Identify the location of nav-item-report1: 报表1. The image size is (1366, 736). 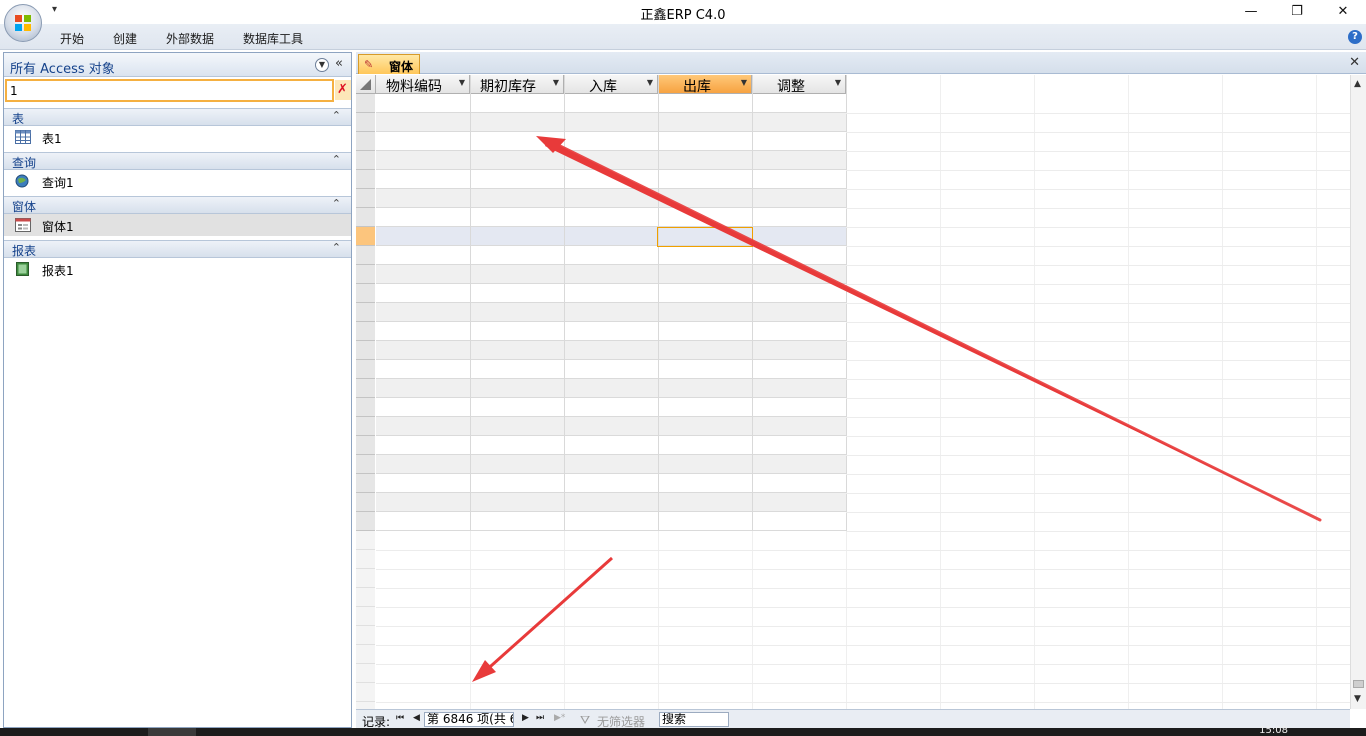
(177, 269).